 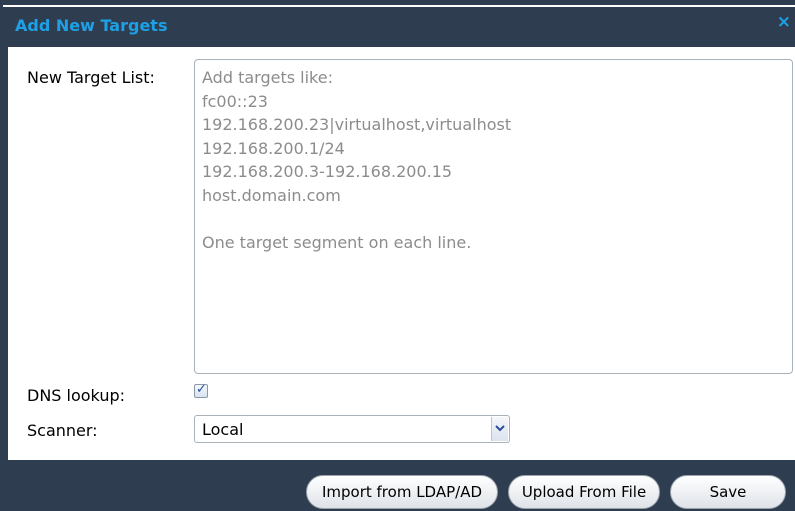 I want to click on dns-lookup-checkbox: ✓, so click(x=201, y=390).